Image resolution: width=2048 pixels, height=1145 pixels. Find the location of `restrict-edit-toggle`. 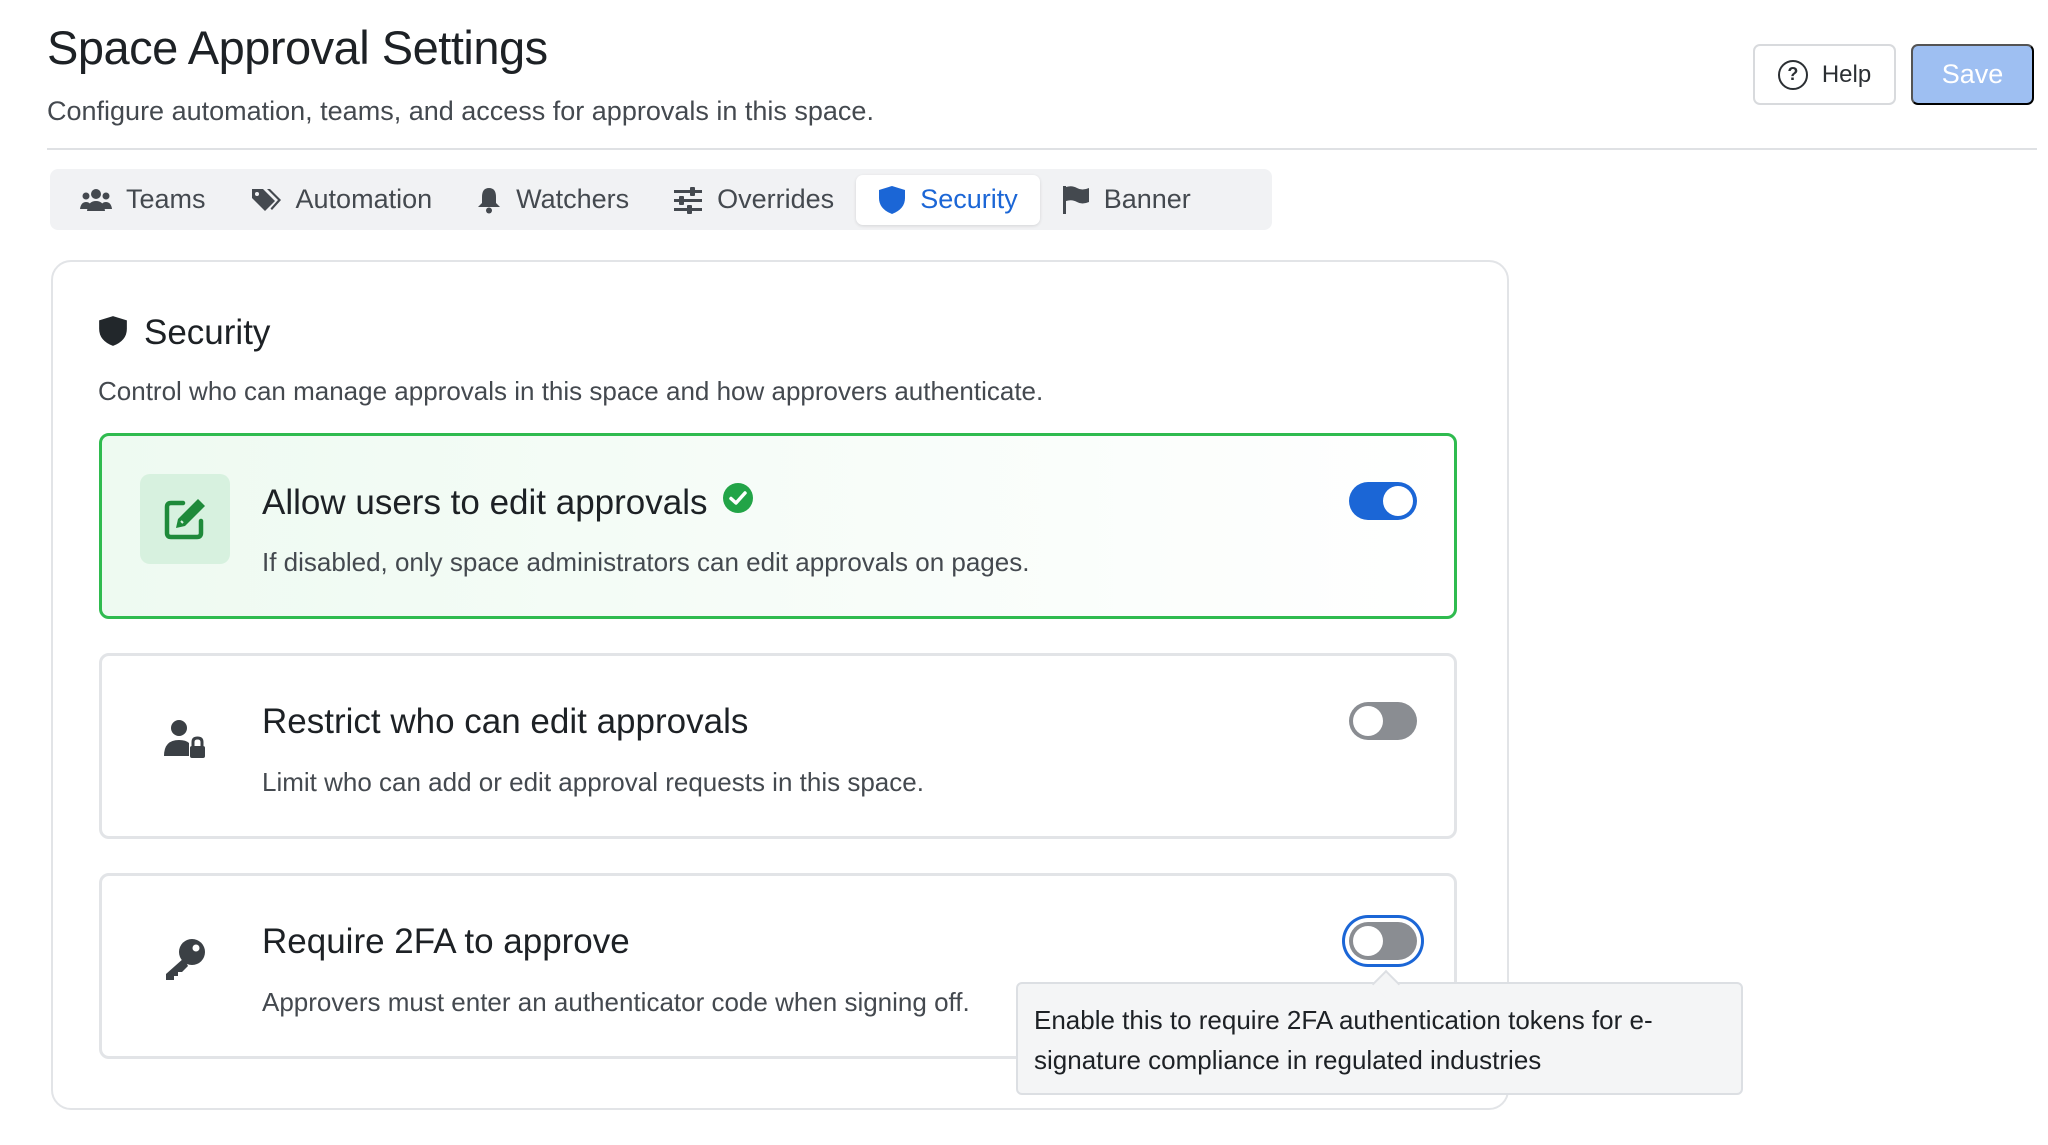

restrict-edit-toggle is located at coordinates (1383, 721).